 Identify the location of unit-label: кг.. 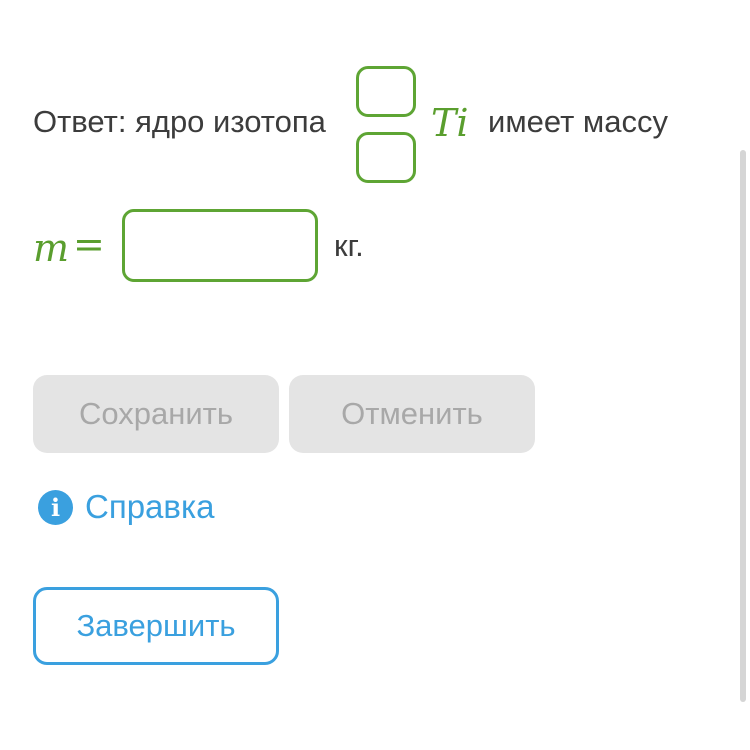
(349, 245).